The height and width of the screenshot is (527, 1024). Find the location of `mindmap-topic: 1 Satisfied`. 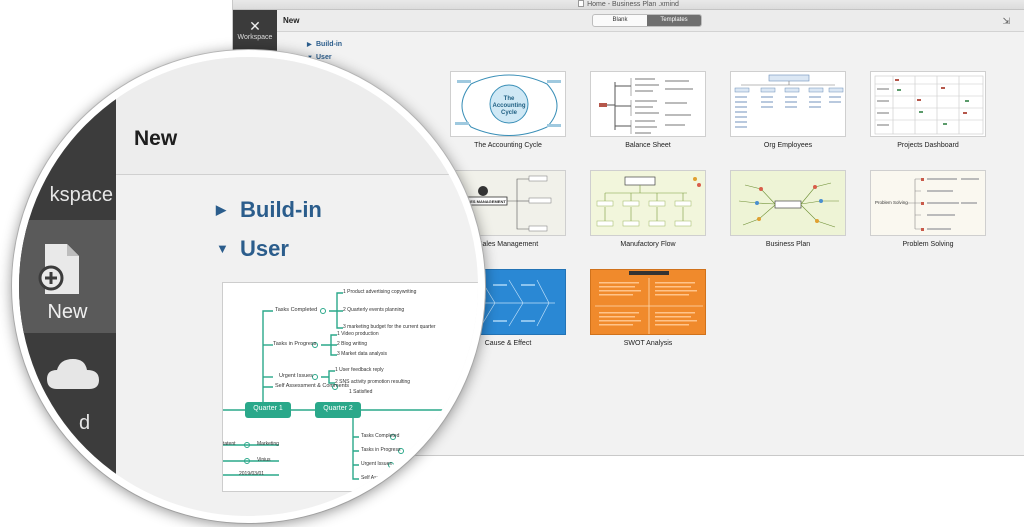

mindmap-topic: 1 Satisfied is located at coordinates (361, 392).